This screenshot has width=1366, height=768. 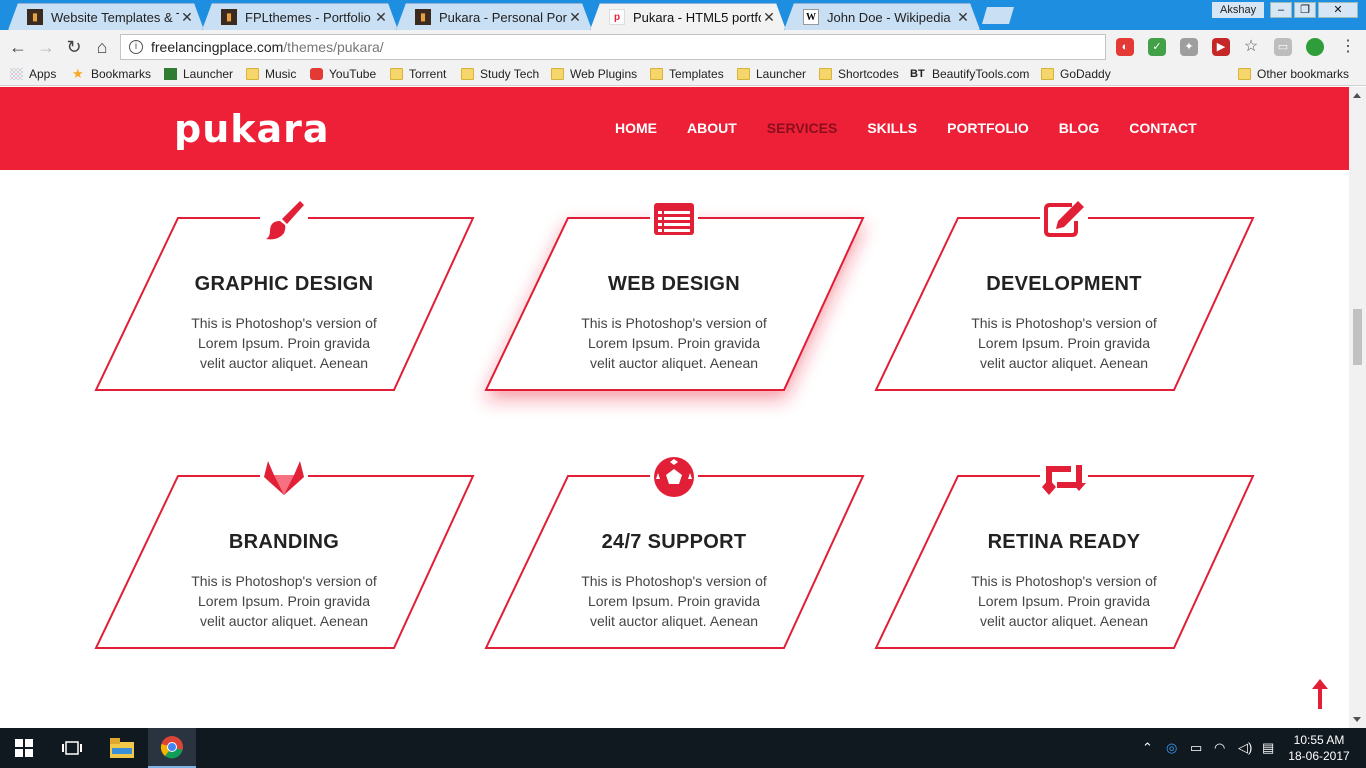 What do you see at coordinates (1357, 337) in the screenshot?
I see `scrollbar-thumb` at bounding box center [1357, 337].